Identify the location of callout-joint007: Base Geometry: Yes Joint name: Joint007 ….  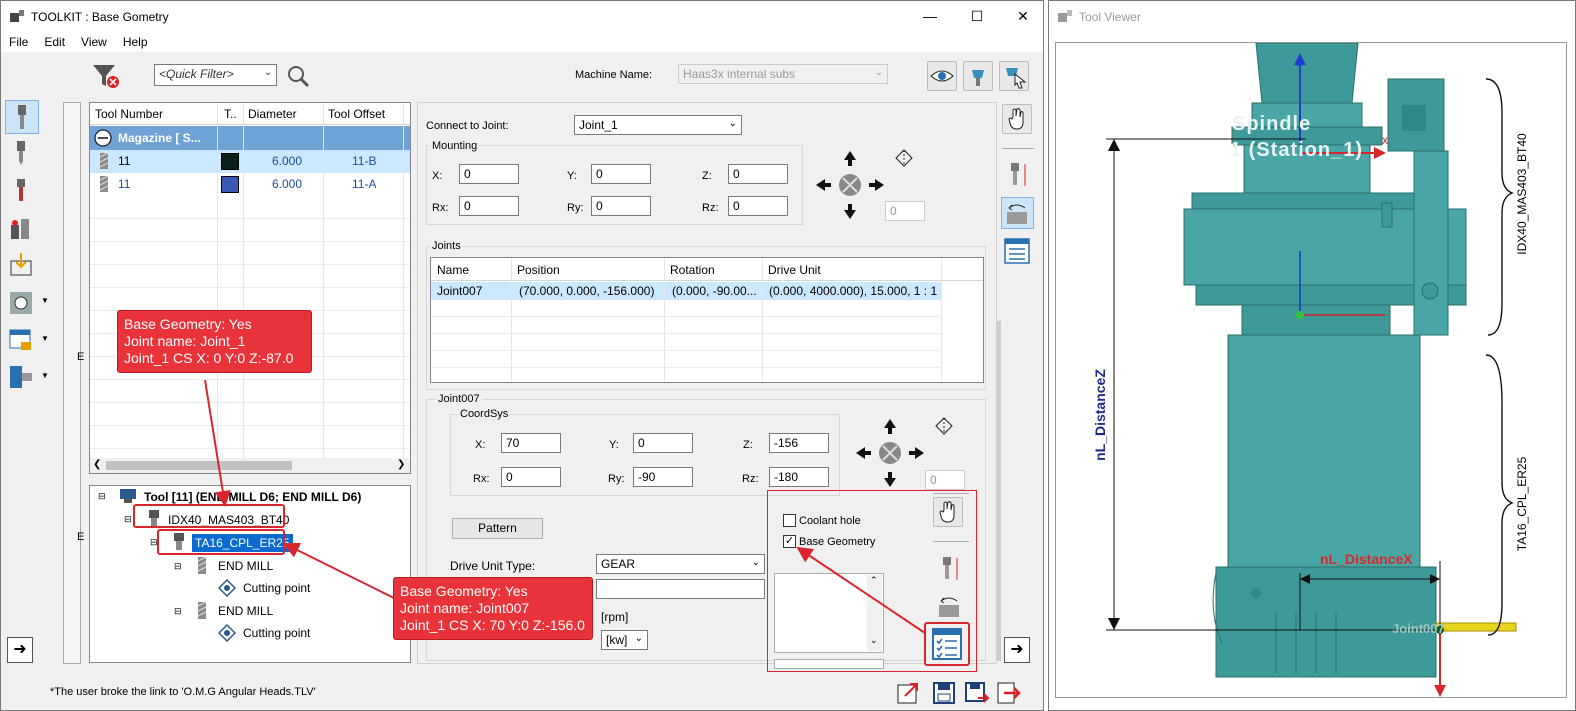
(493, 608).